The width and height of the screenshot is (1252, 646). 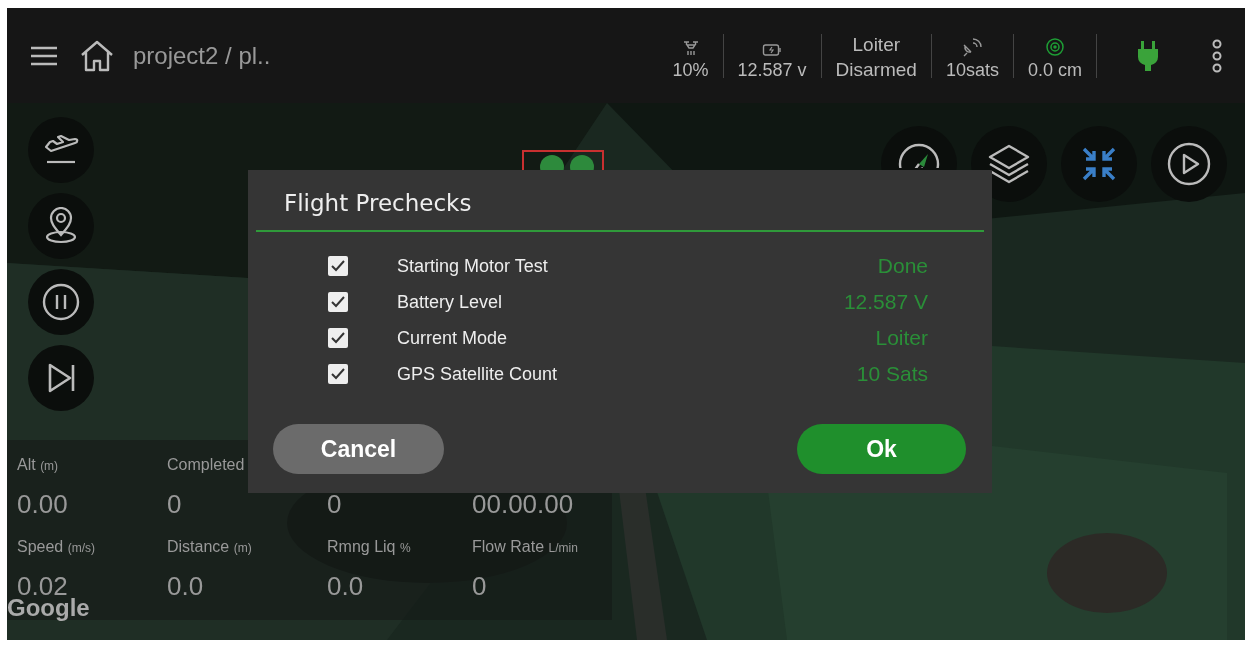 What do you see at coordinates (772, 49) in the screenshot?
I see `battery-icon` at bounding box center [772, 49].